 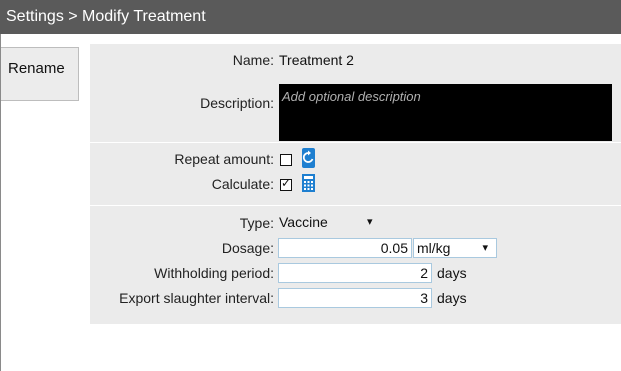 I want to click on type-select: Vaccine ▾, so click(x=331, y=223).